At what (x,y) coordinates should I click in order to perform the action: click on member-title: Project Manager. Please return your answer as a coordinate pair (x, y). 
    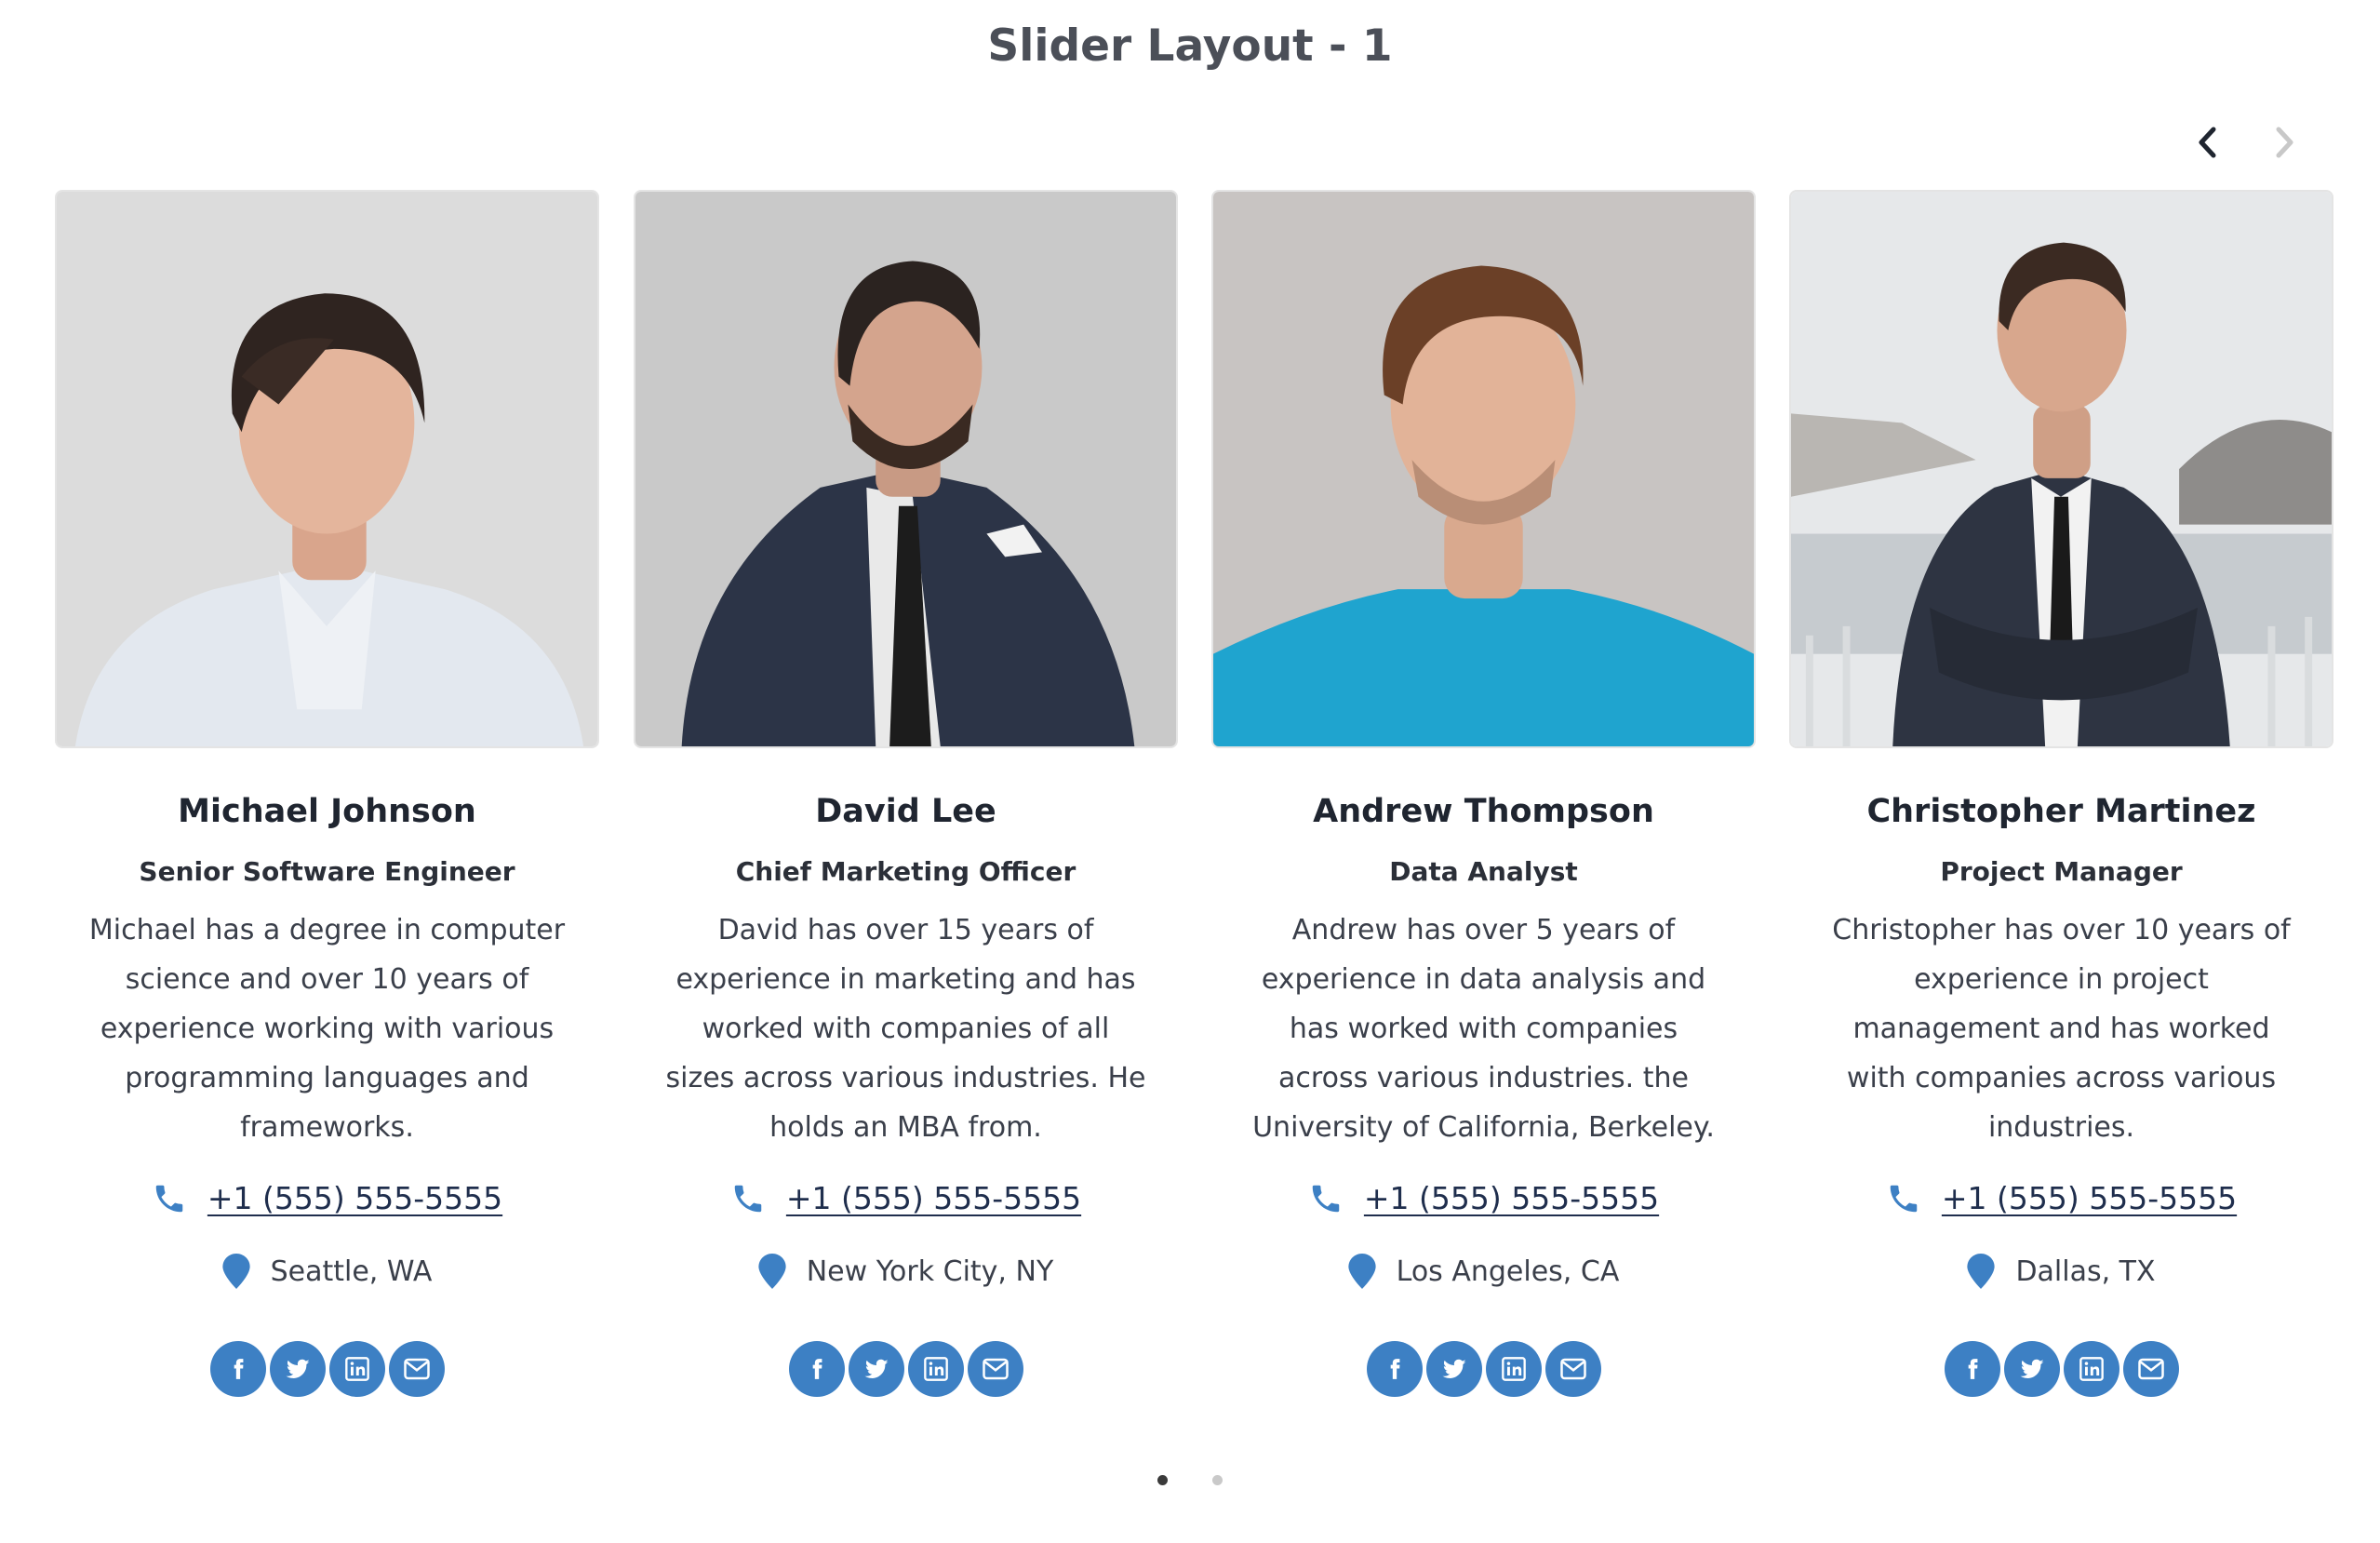
    Looking at the image, I should click on (2061, 871).